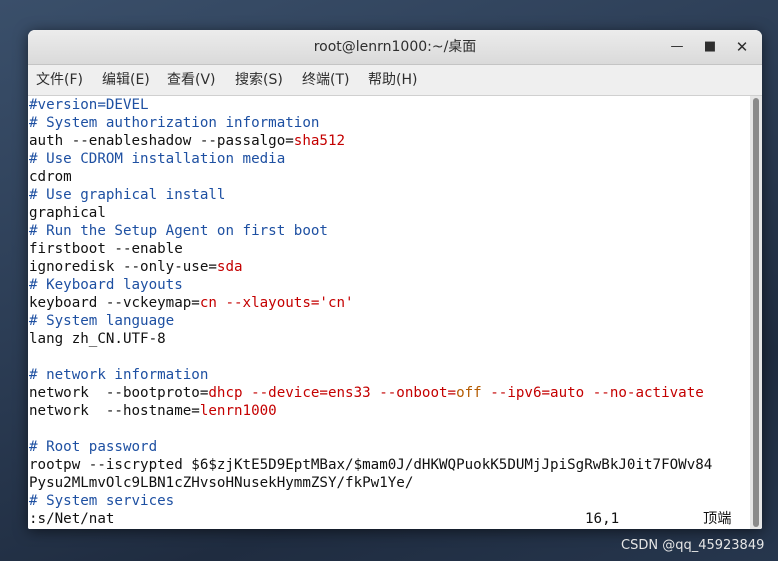 Image resolution: width=778 pixels, height=561 pixels. I want to click on terminal-line: # System authorization information, so click(174, 123).